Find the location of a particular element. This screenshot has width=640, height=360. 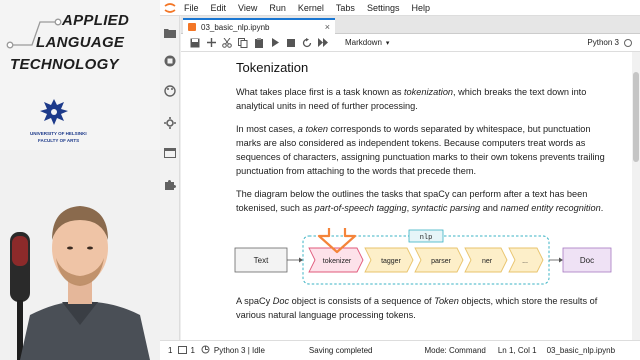

tab-title: 03_basic_nlp.ipynb is located at coordinates (235, 27).